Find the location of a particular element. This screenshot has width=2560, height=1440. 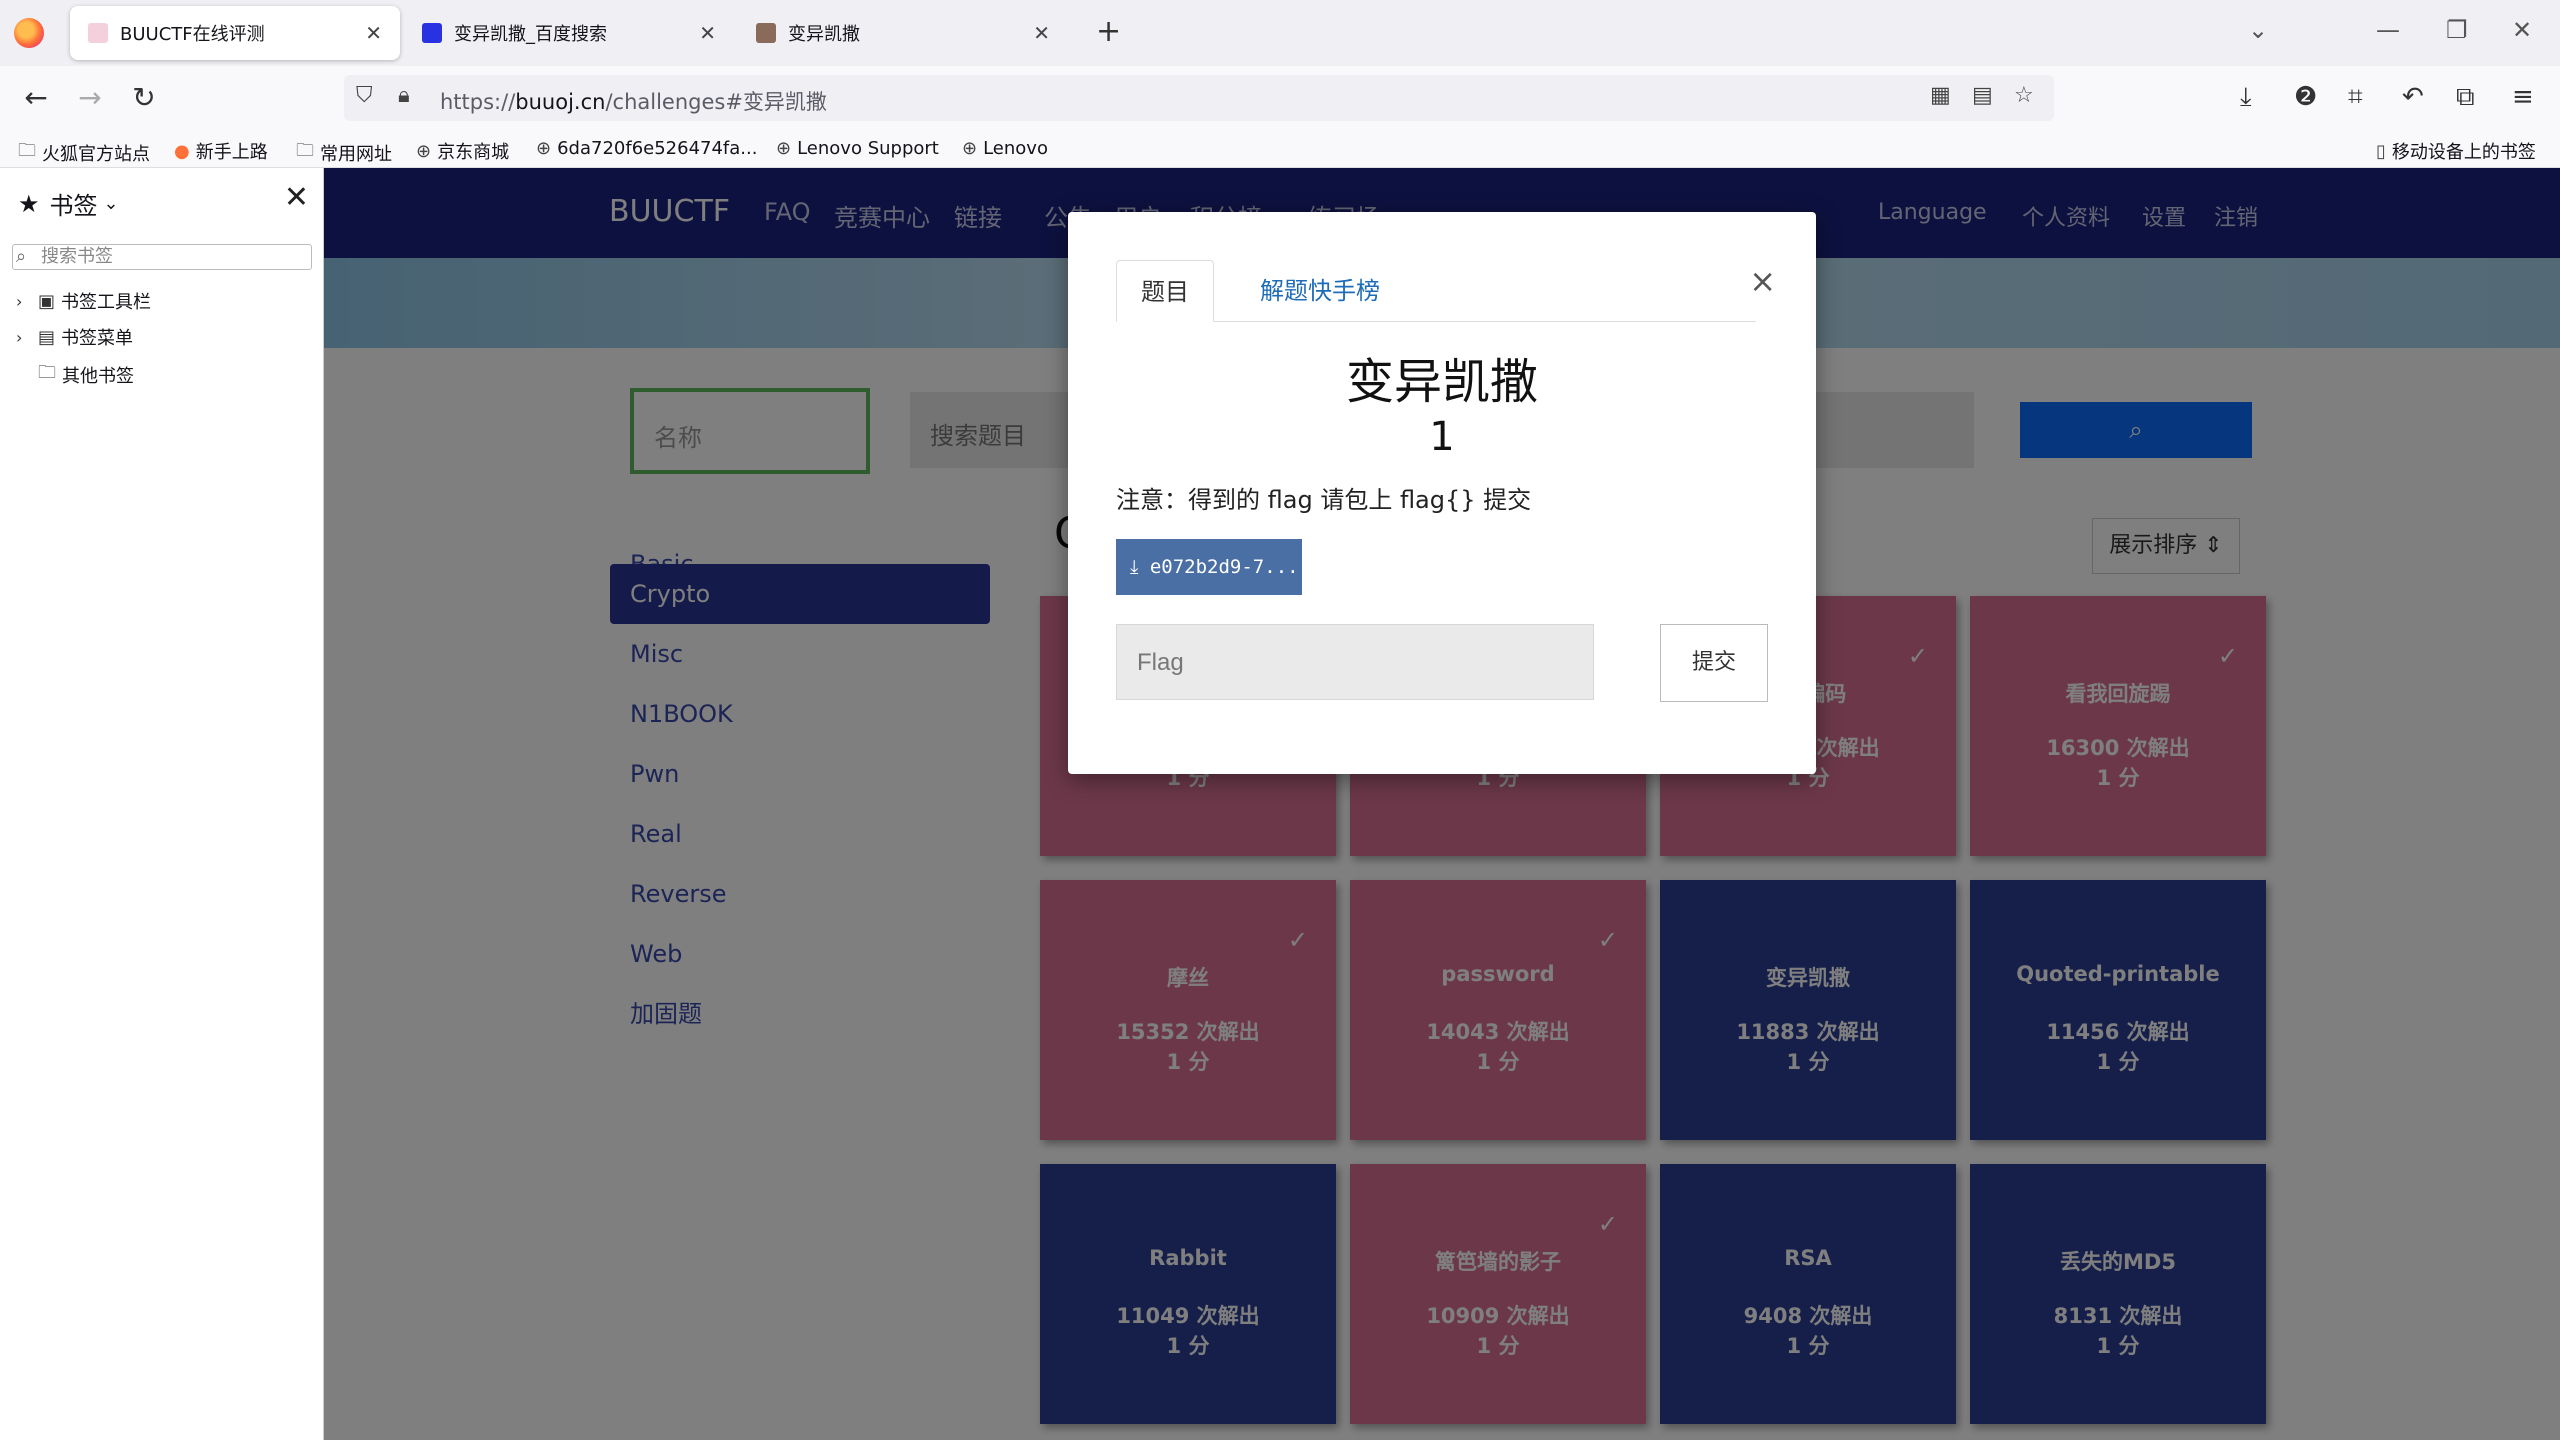

bookmark-item: ⊕ Lenovo Support is located at coordinates (857, 148).